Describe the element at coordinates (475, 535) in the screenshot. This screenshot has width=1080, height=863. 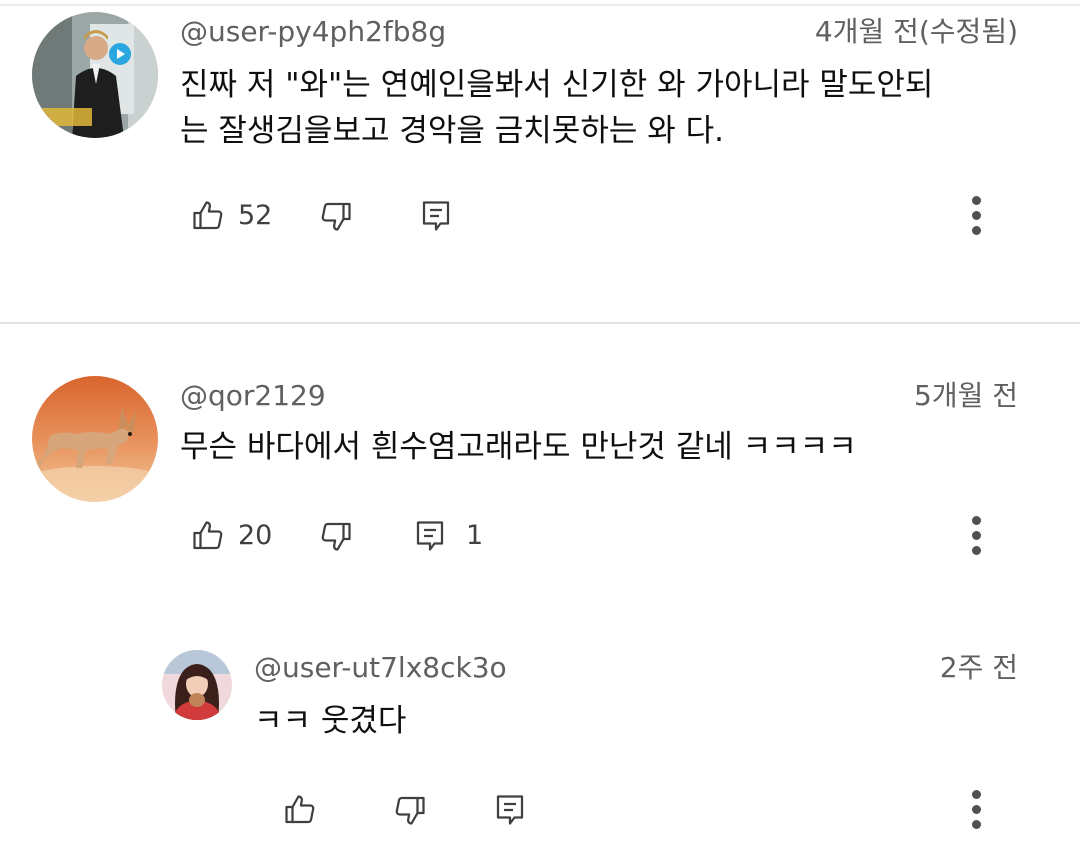
I see `reply-count: 1` at that location.